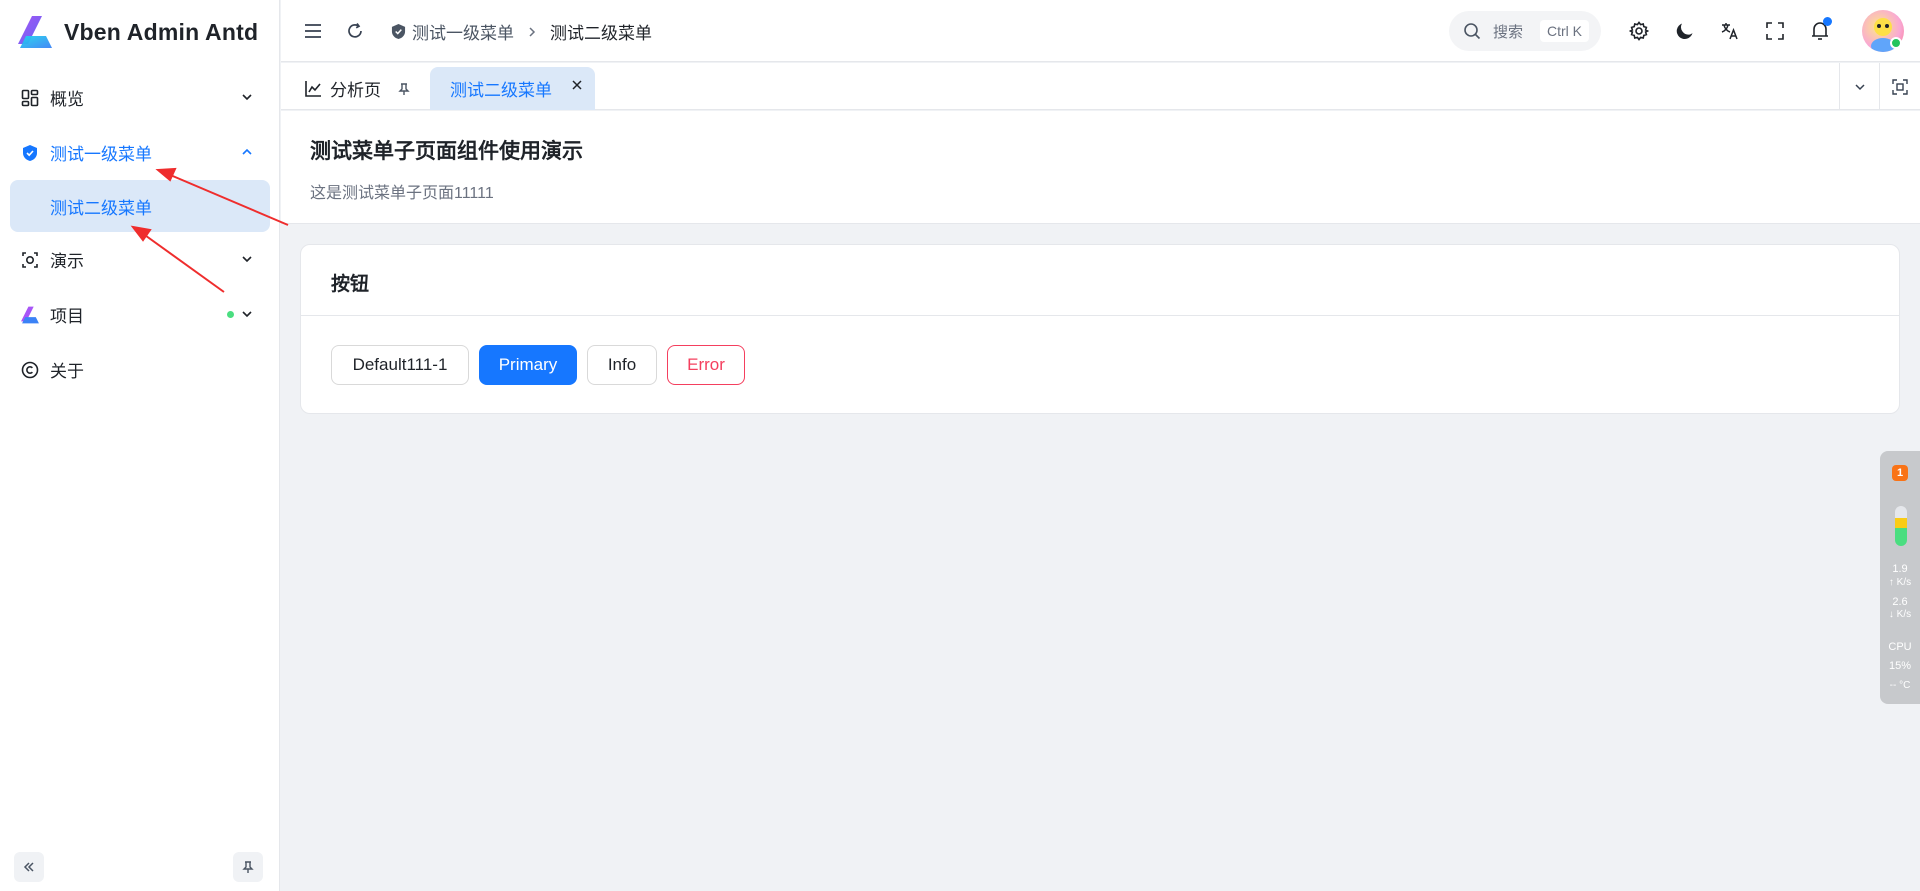  Describe the element at coordinates (67, 99) in the screenshot. I see `sidebar-item-label: 概览` at that location.